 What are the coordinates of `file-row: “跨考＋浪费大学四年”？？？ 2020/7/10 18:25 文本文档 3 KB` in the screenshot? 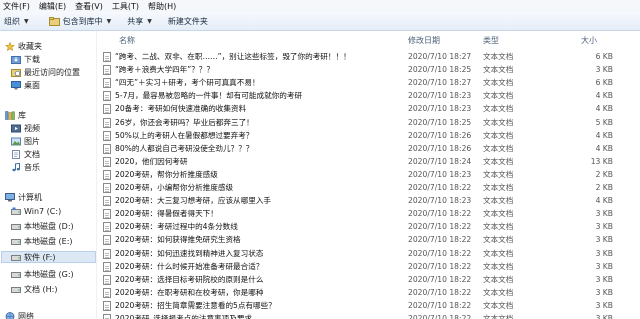 It's located at (368, 70).